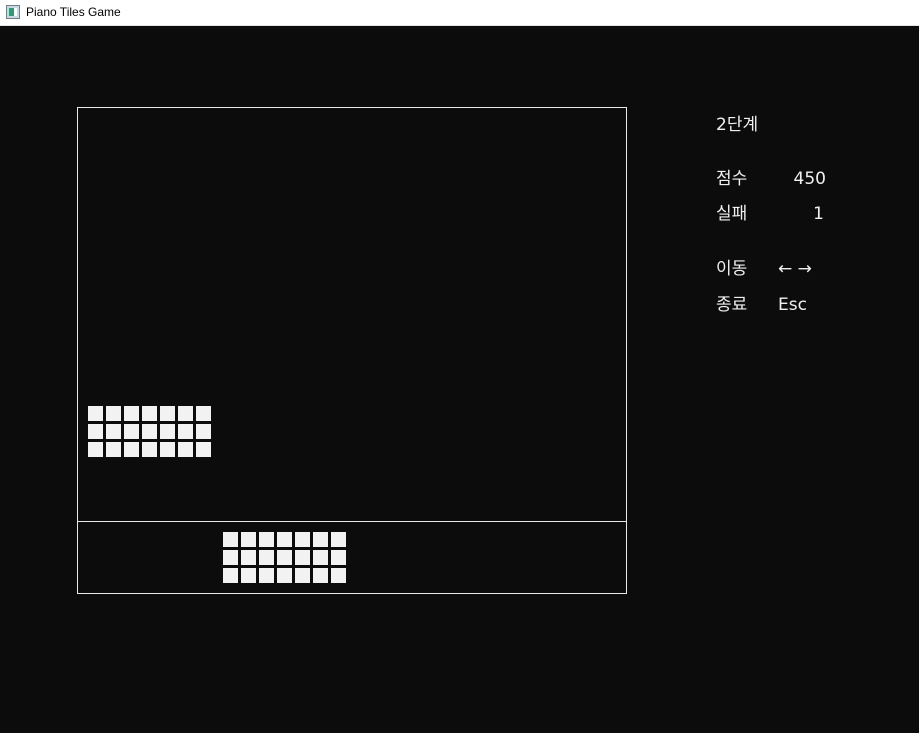  I want to click on move-help-row: 이동 ← →, so click(776, 269).